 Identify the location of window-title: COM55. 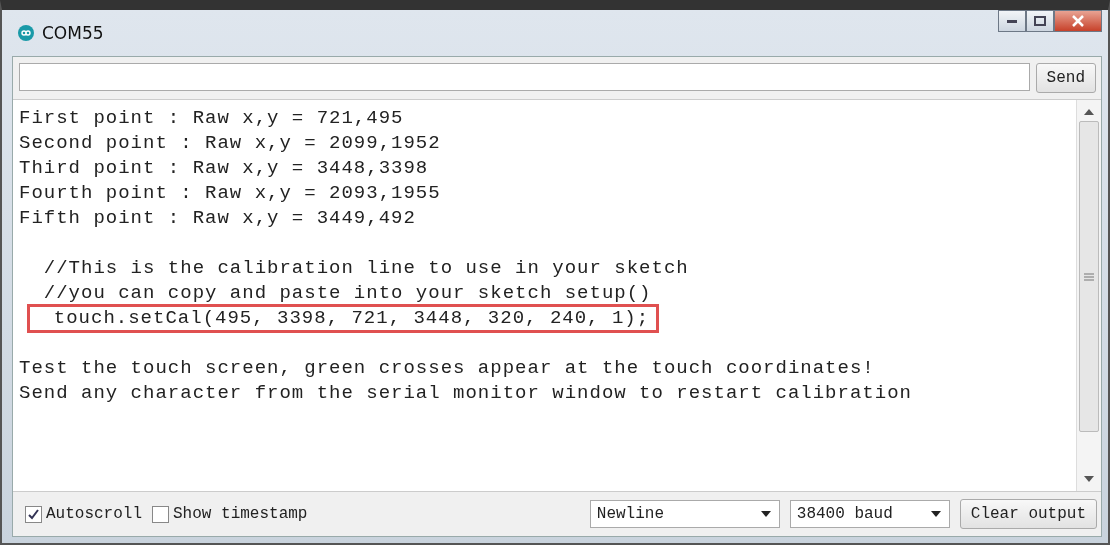
(73, 33).